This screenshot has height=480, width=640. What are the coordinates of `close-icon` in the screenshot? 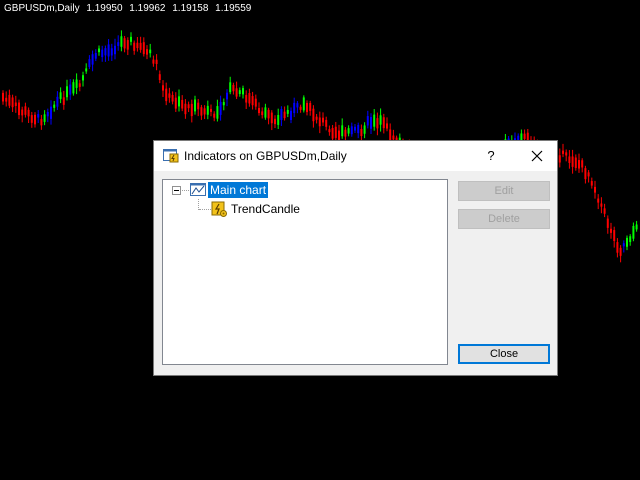 It's located at (537, 156).